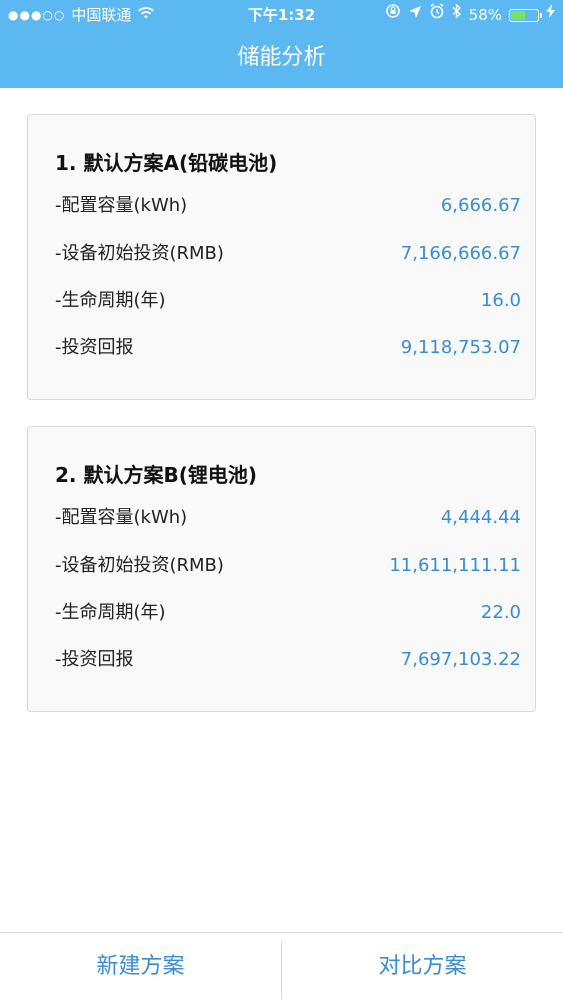 This screenshot has width=563, height=1000. What do you see at coordinates (393, 15) in the screenshot?
I see `rotation-lock-icon` at bounding box center [393, 15].